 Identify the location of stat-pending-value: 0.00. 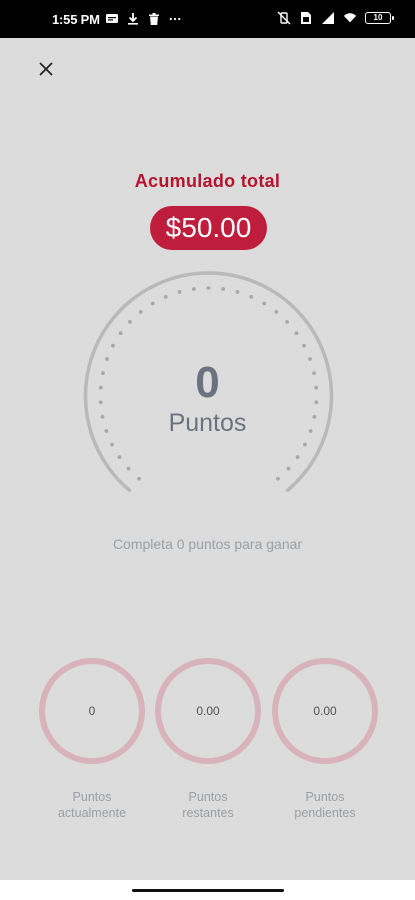
(325, 711).